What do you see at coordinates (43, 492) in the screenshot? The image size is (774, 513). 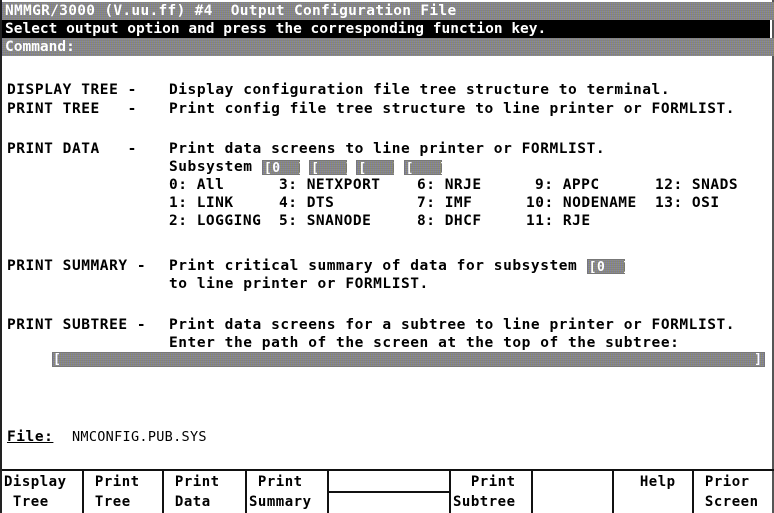 I see `fkey-display-tree: Display Tree` at bounding box center [43, 492].